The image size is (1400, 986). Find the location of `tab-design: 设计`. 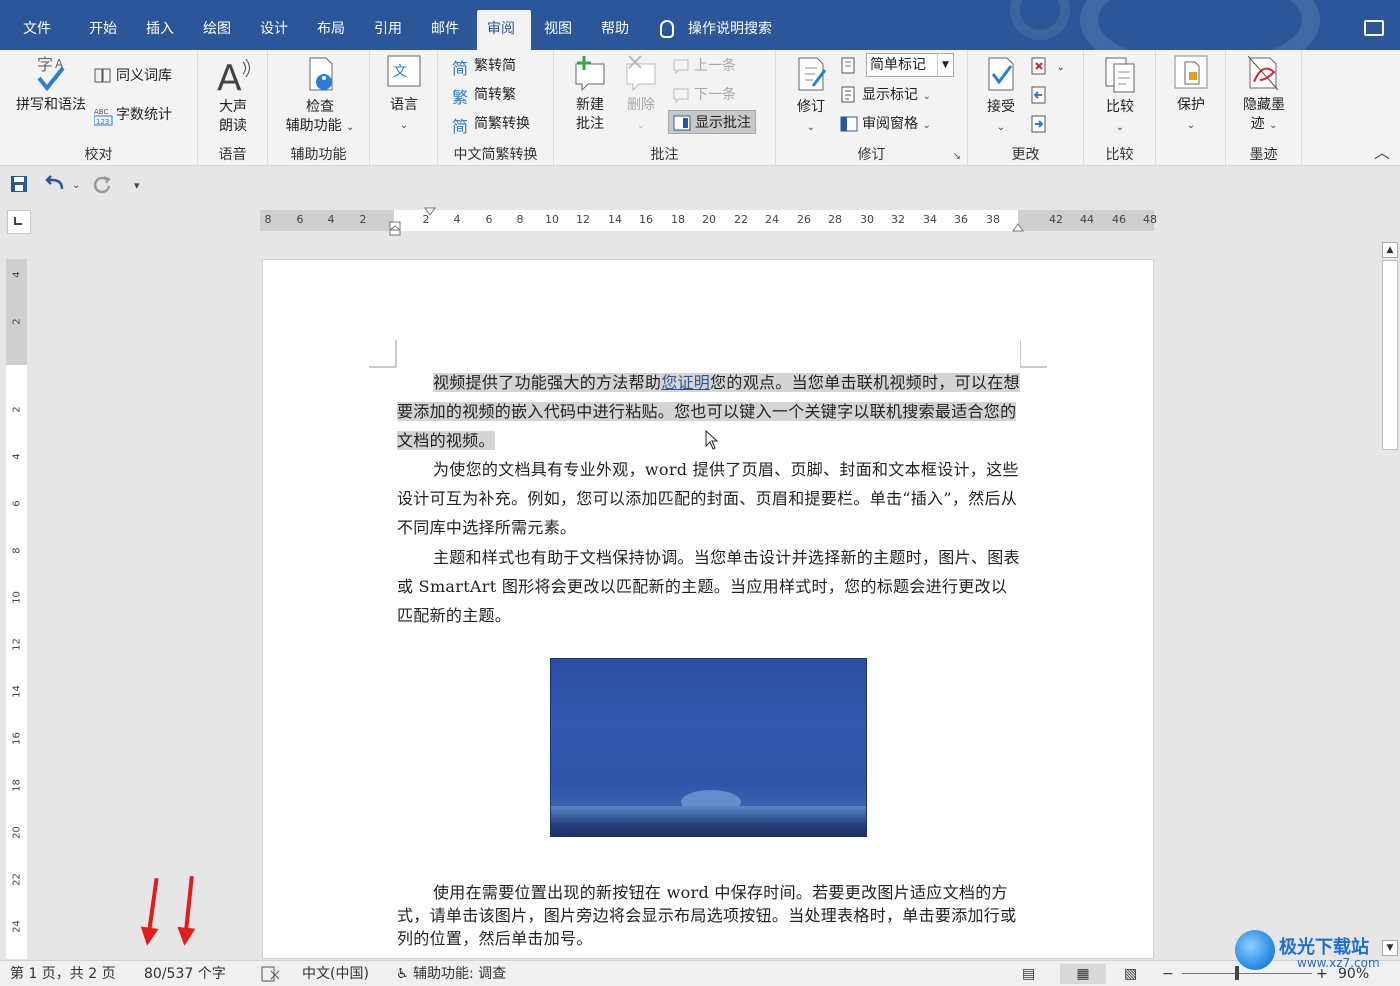

tab-design: 设计 is located at coordinates (274, 30).